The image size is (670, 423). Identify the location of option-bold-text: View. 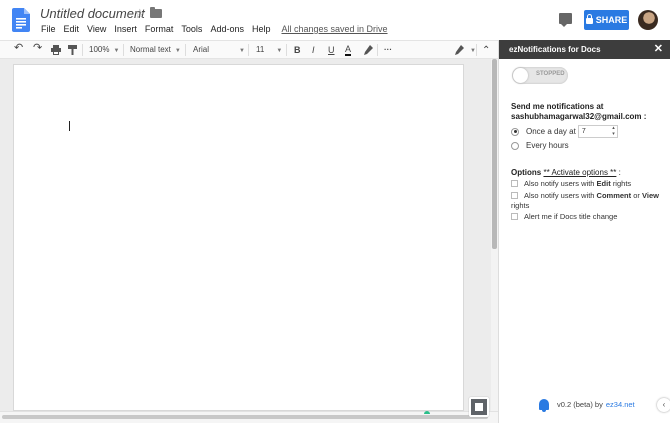
(650, 195).